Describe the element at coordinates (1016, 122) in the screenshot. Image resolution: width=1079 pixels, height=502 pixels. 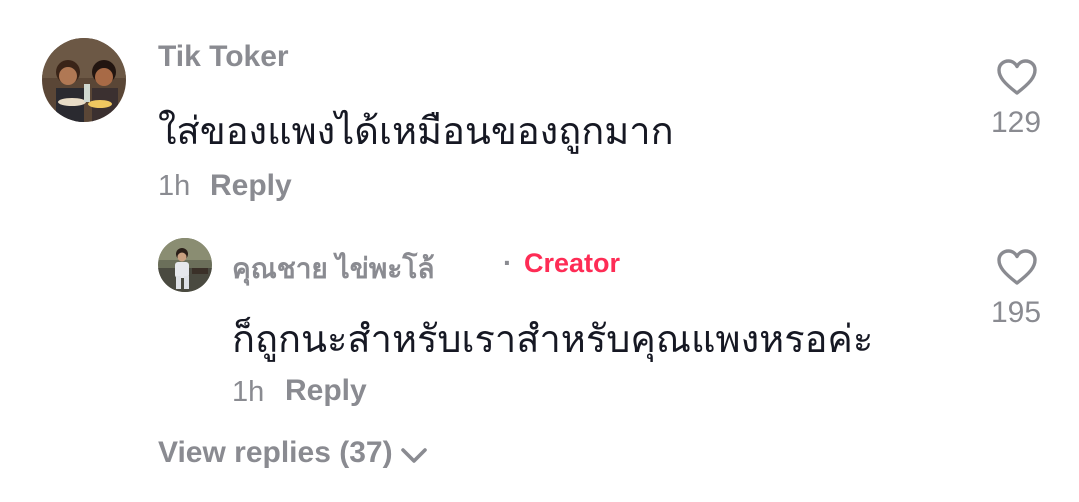
I see `like-count: 129` at that location.